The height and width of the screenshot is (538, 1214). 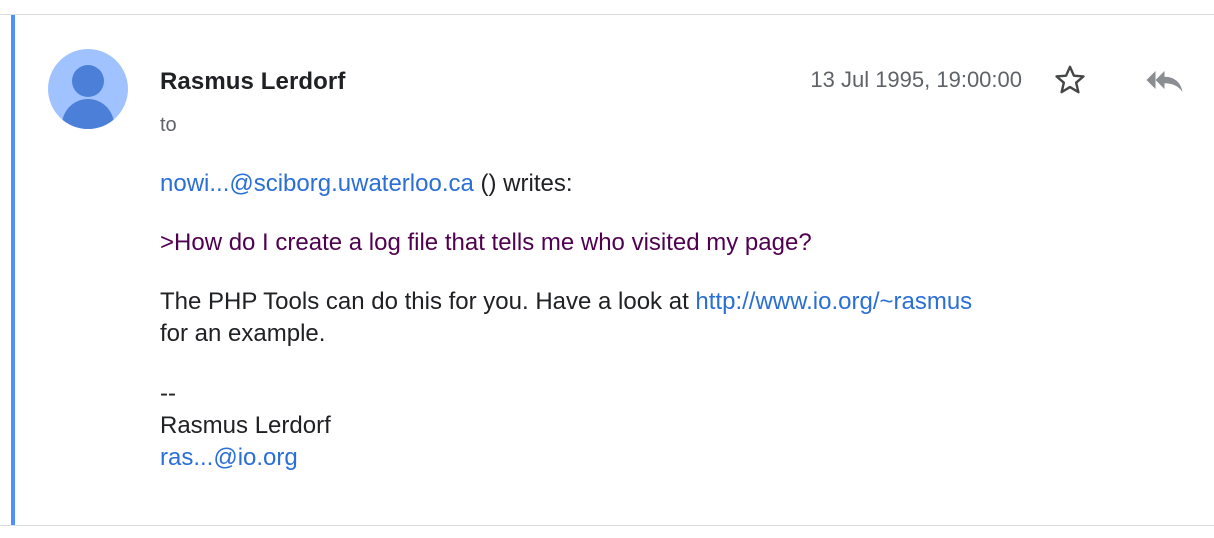 I want to click on reply-all-button, so click(x=1166, y=80).